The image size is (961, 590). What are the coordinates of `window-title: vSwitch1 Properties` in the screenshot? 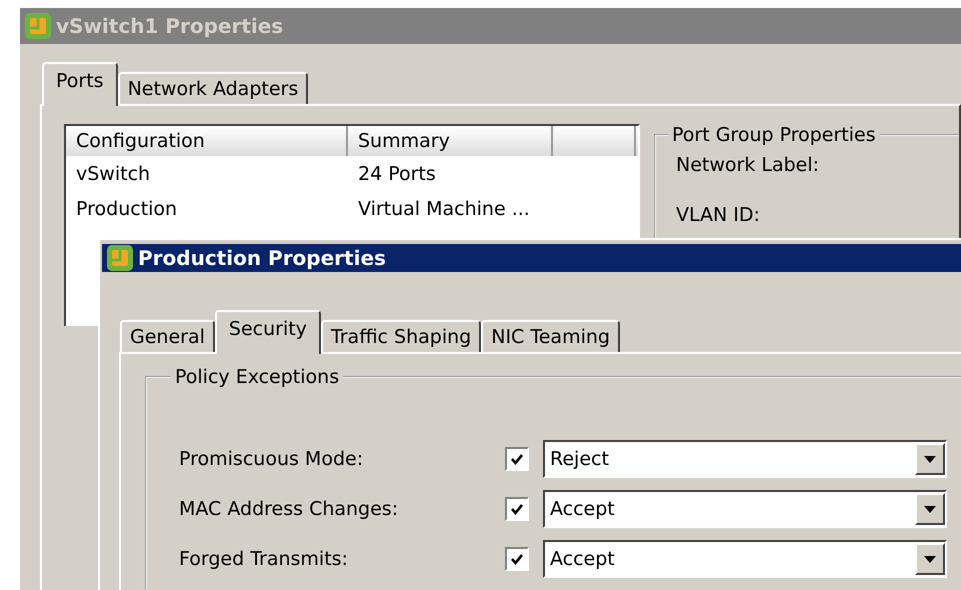 It's located at (170, 26).